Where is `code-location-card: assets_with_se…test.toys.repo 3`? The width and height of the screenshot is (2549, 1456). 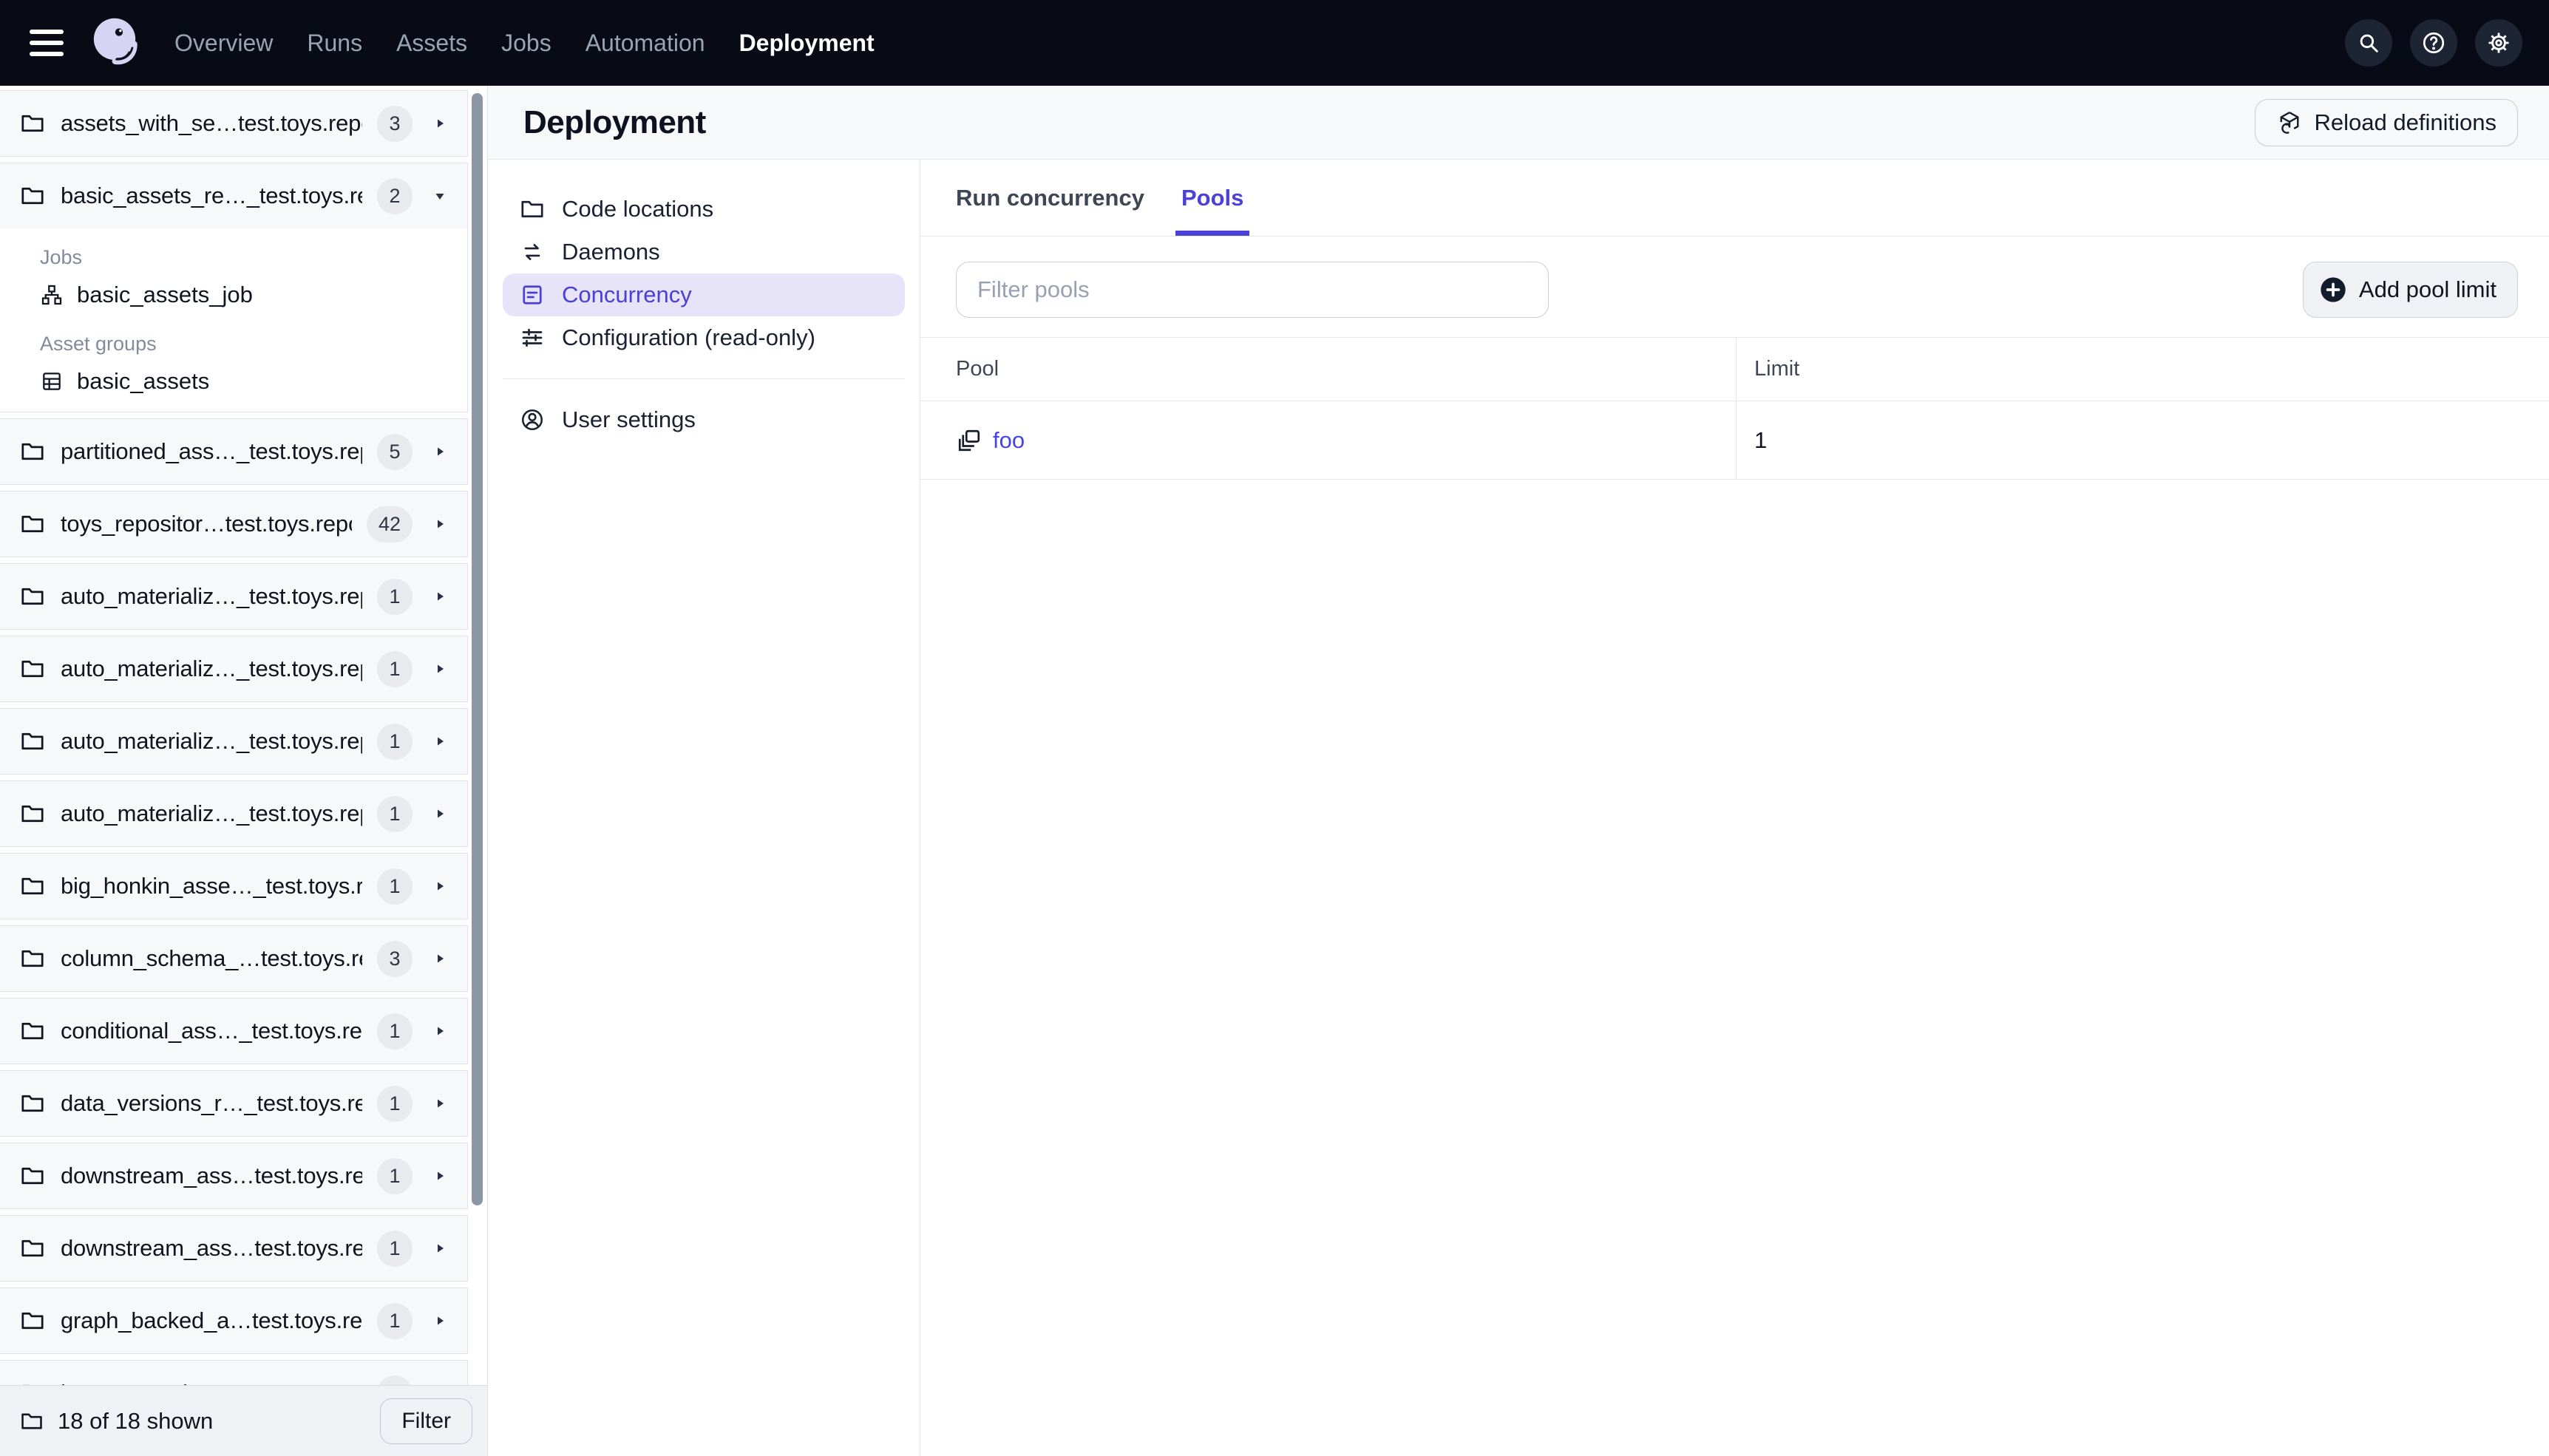 code-location-card: assets_with_se…test.toys.repo 3 is located at coordinates (234, 124).